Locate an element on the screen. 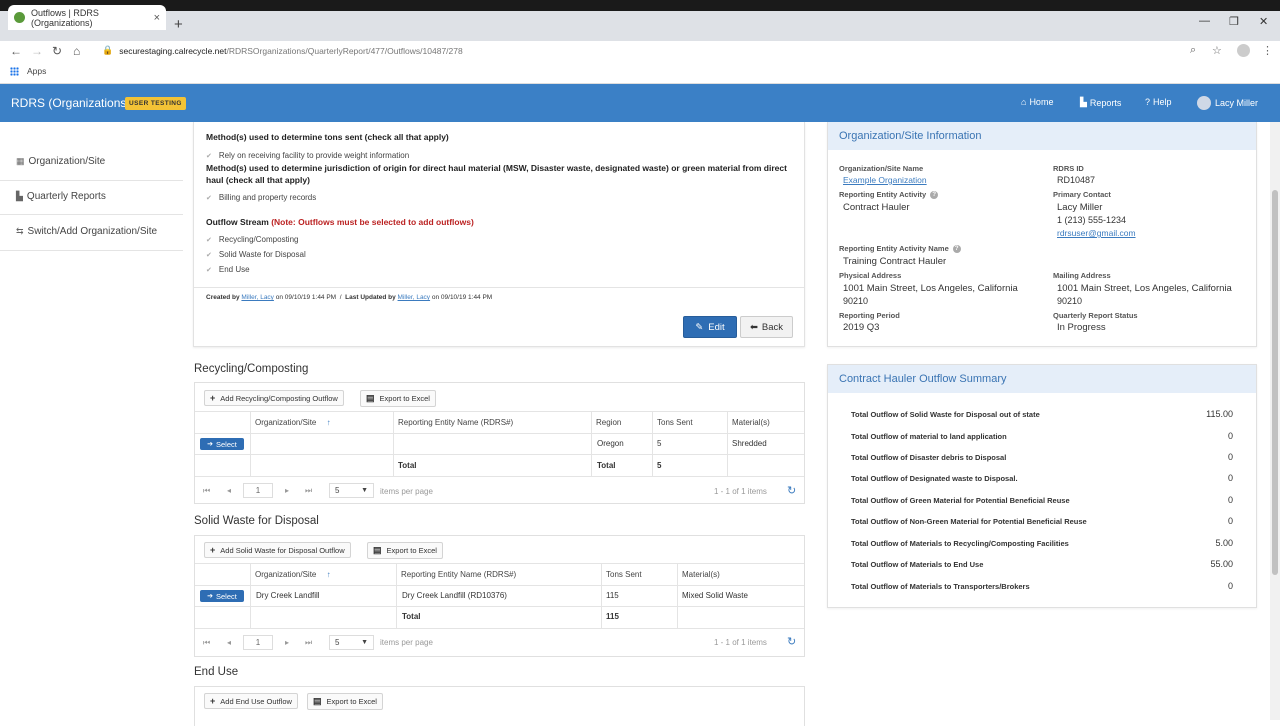 Image resolution: width=1280 pixels, height=726 pixels. nav-user: Lacy Miller is located at coordinates (1227, 103).